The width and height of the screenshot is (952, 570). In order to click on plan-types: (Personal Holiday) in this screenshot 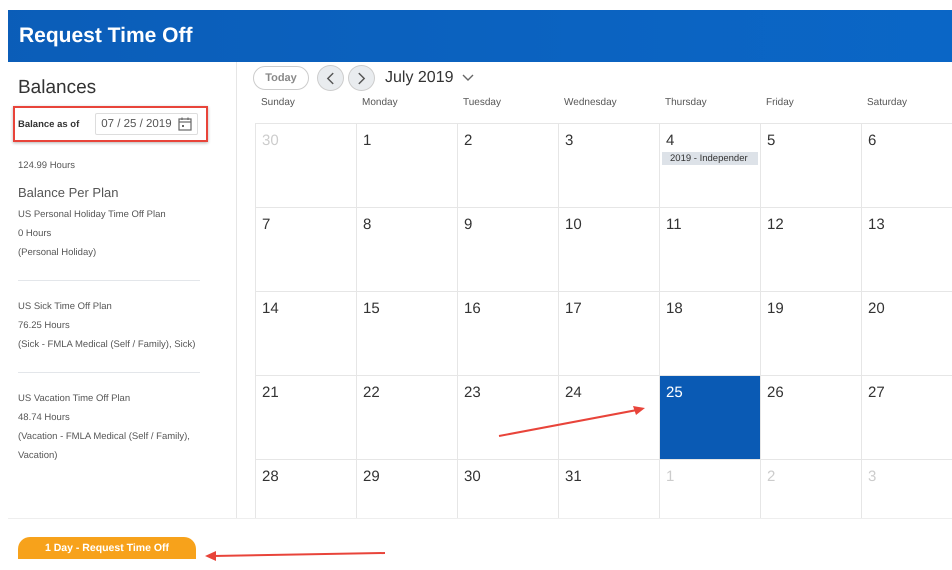, I will do `click(58, 253)`.